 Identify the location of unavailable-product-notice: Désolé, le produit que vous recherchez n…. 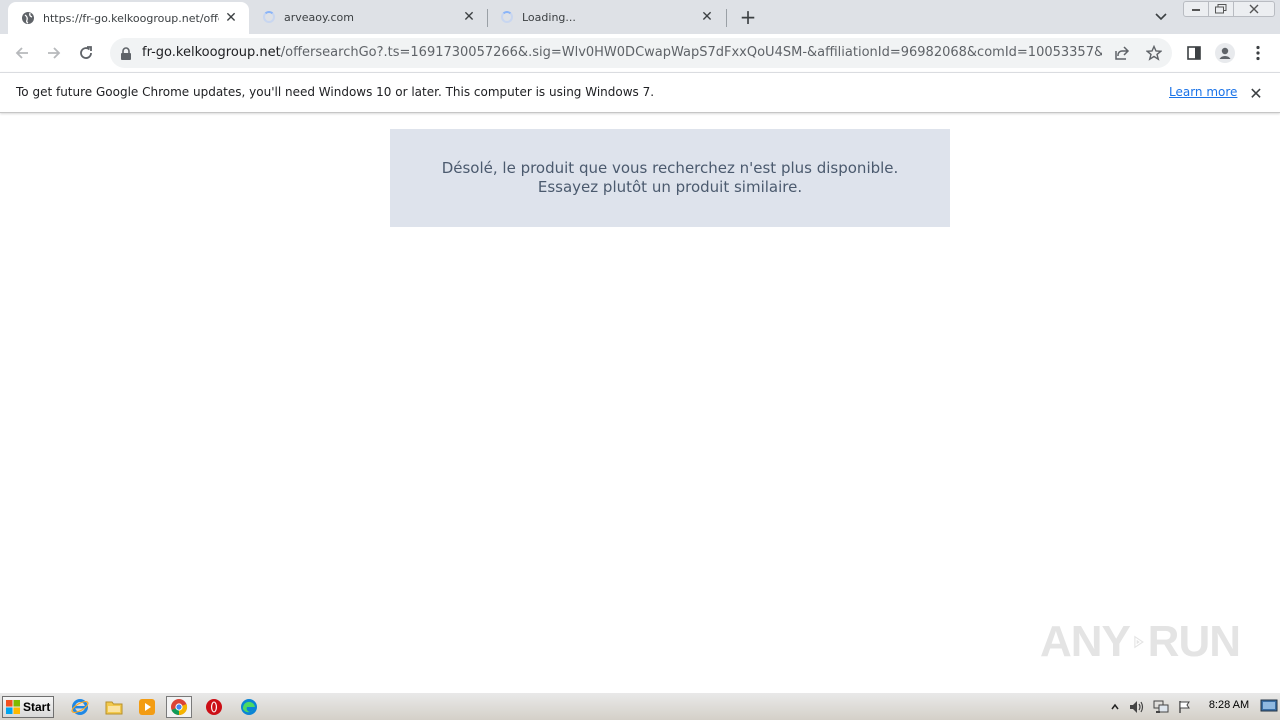
(670, 178).